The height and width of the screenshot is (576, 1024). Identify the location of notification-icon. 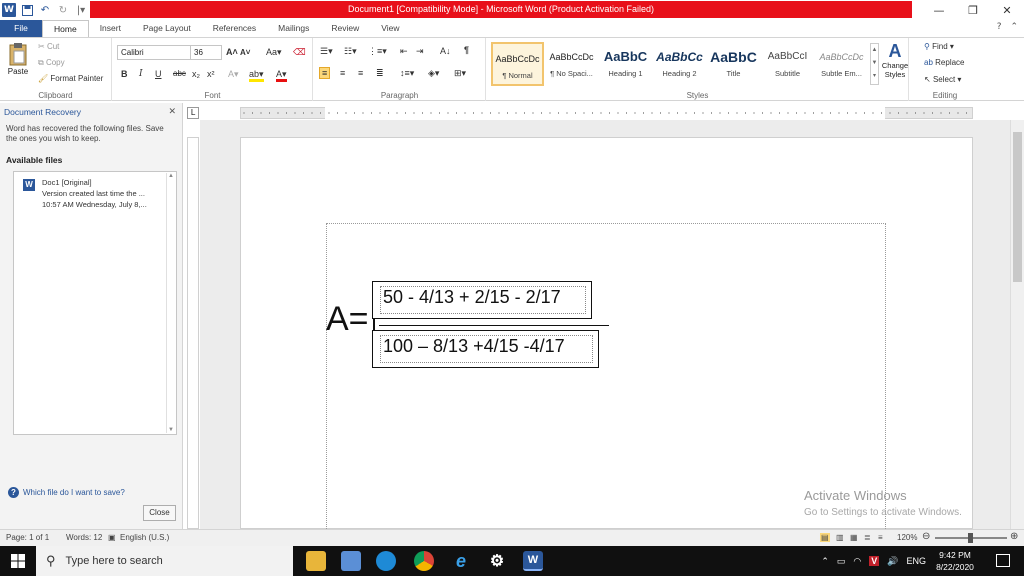
(1003, 560).